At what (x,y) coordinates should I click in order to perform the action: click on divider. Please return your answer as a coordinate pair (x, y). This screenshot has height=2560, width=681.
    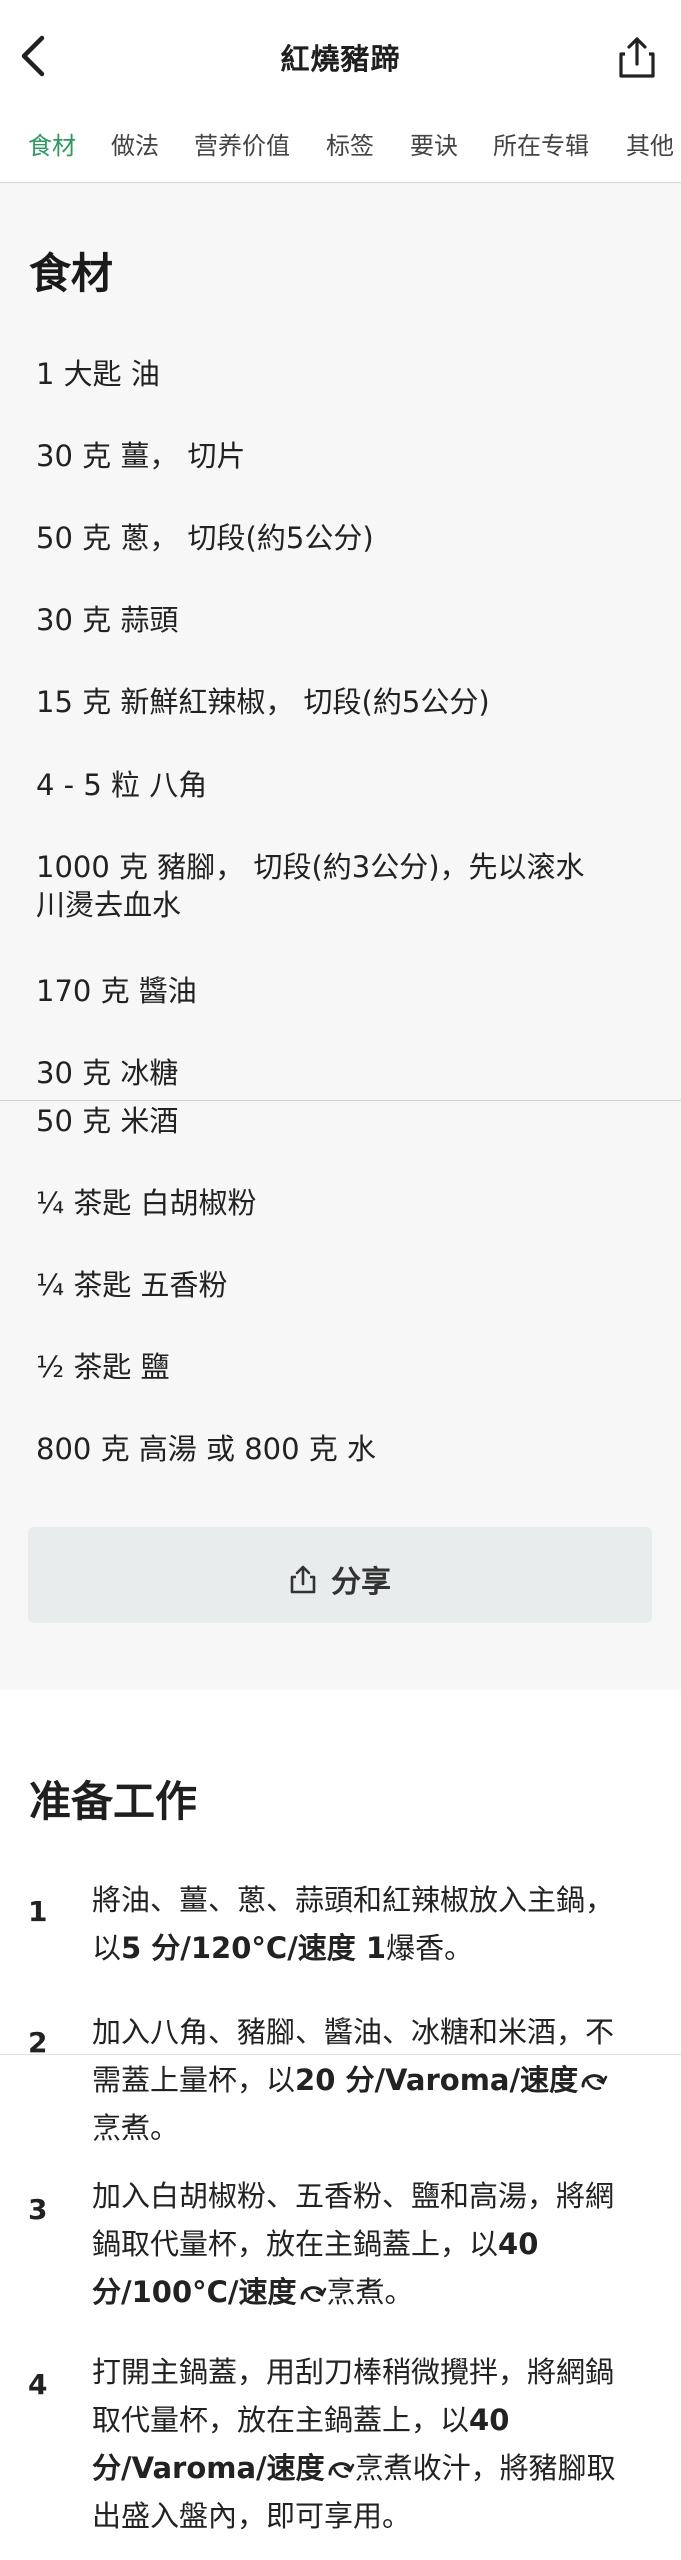
    Looking at the image, I should click on (340, 1100).